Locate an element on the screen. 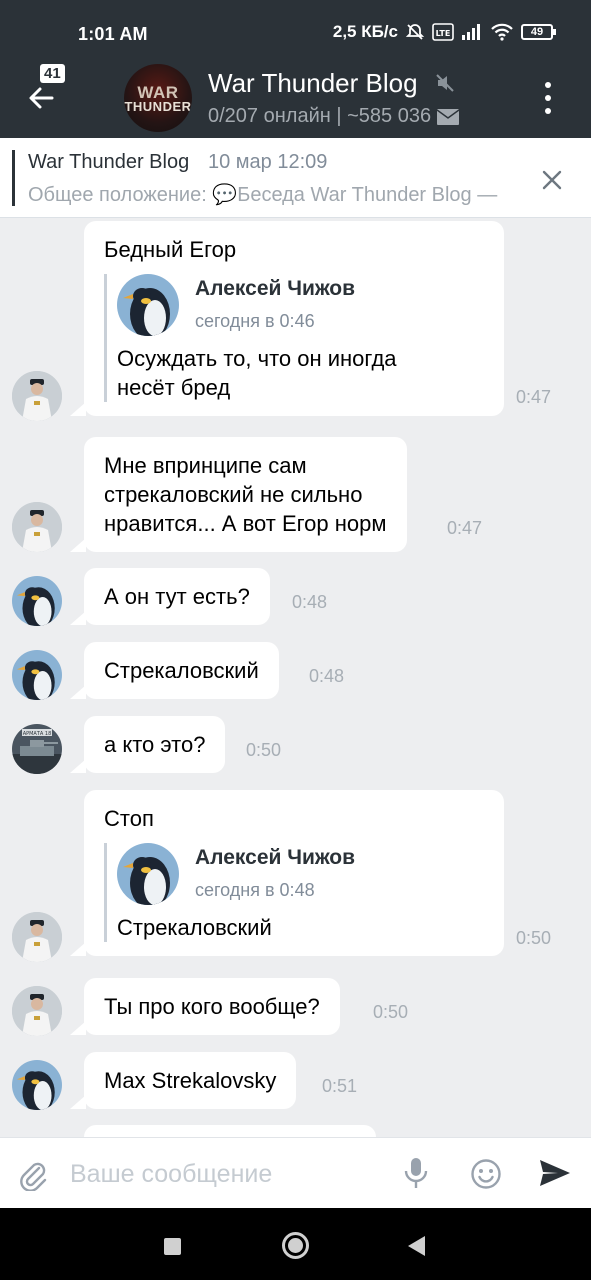  tank-avatar: АРМАТА 18 is located at coordinates (37, 749).